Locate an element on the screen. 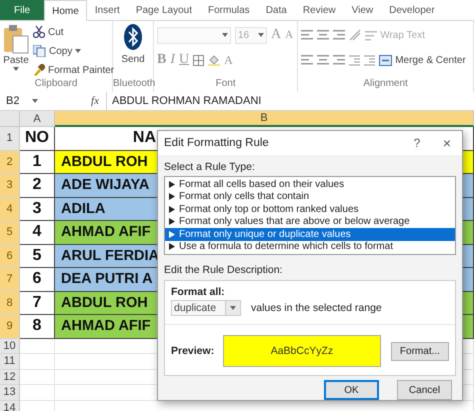  align-middle-icon is located at coordinates (323, 35).